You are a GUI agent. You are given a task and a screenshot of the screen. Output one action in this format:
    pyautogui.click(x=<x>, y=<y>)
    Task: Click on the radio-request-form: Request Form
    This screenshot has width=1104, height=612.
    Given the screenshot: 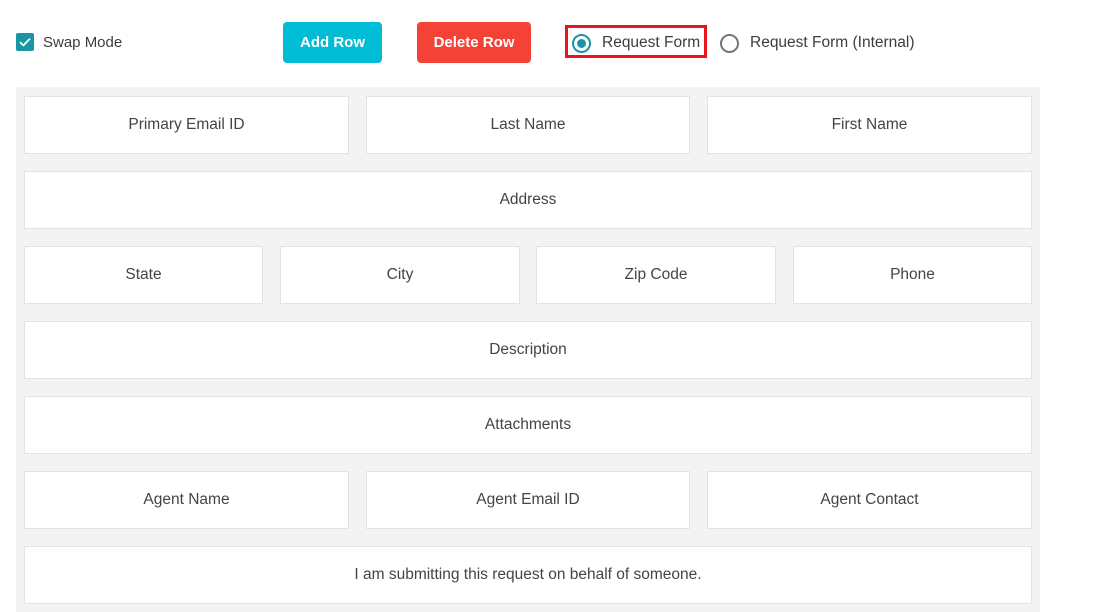 What is the action you would take?
    pyautogui.click(x=636, y=43)
    